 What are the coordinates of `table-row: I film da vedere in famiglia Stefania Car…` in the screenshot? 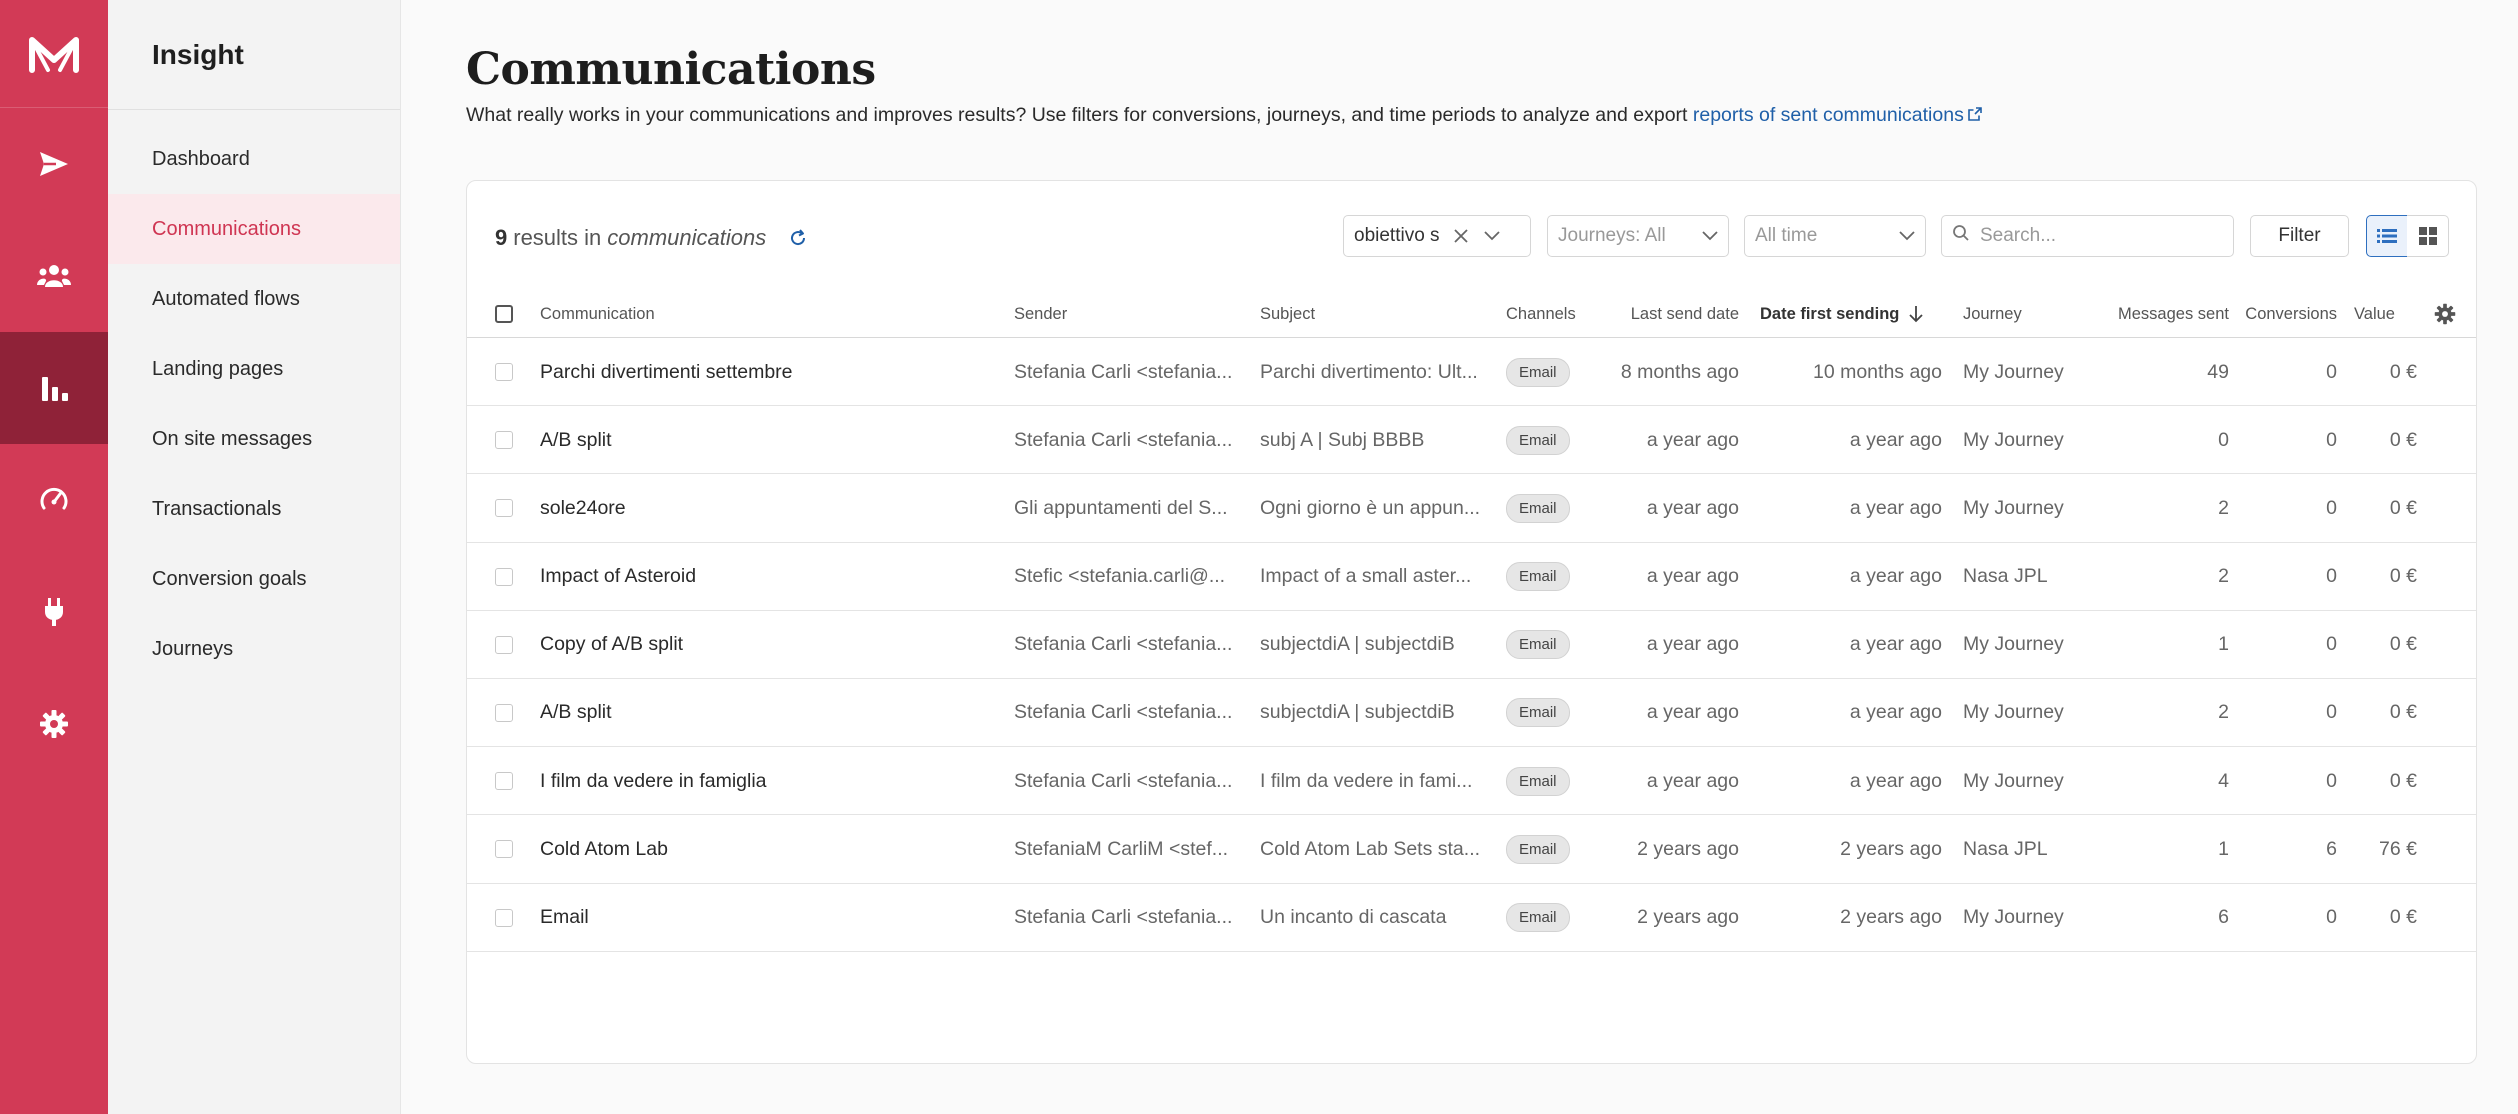 It's located at (1471, 781).